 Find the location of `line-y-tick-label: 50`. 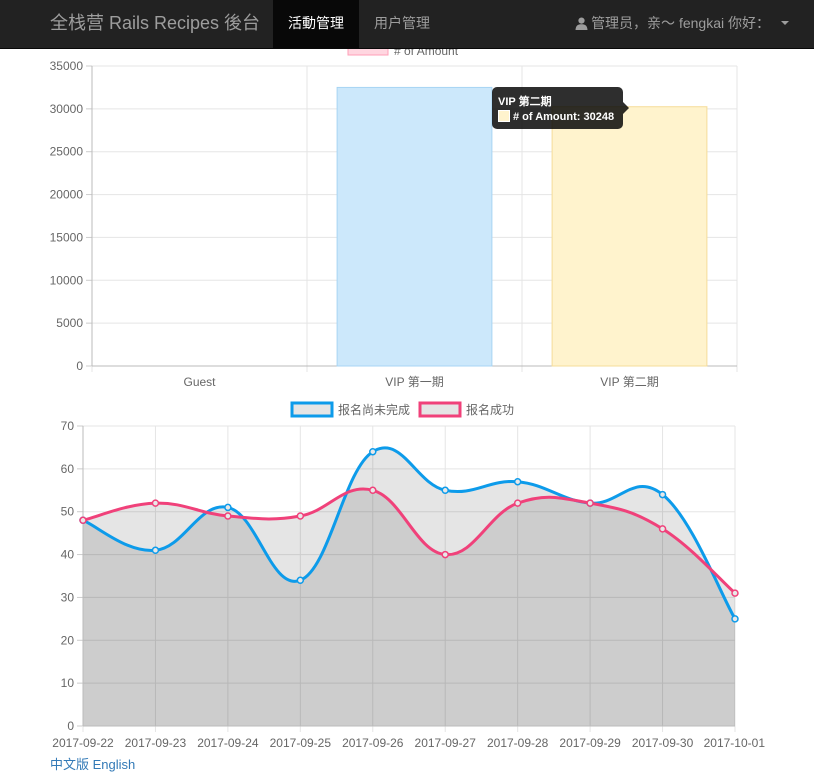

line-y-tick-label: 50 is located at coordinates (68, 512).